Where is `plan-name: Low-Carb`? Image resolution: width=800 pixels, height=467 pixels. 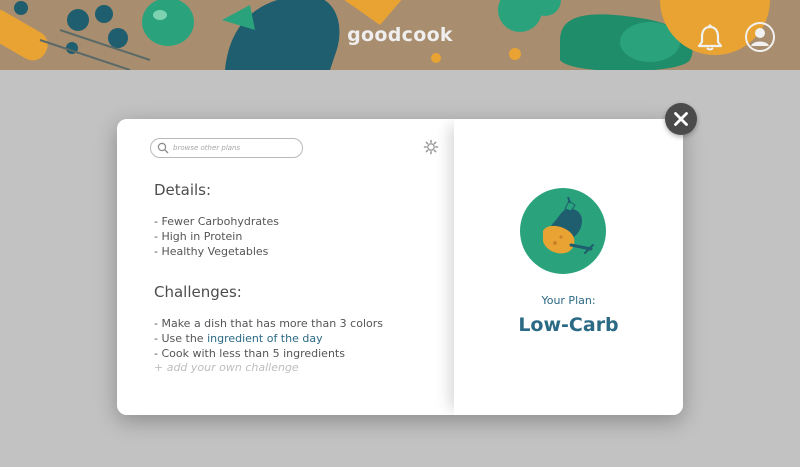
plan-name: Low-Carb is located at coordinates (568, 325).